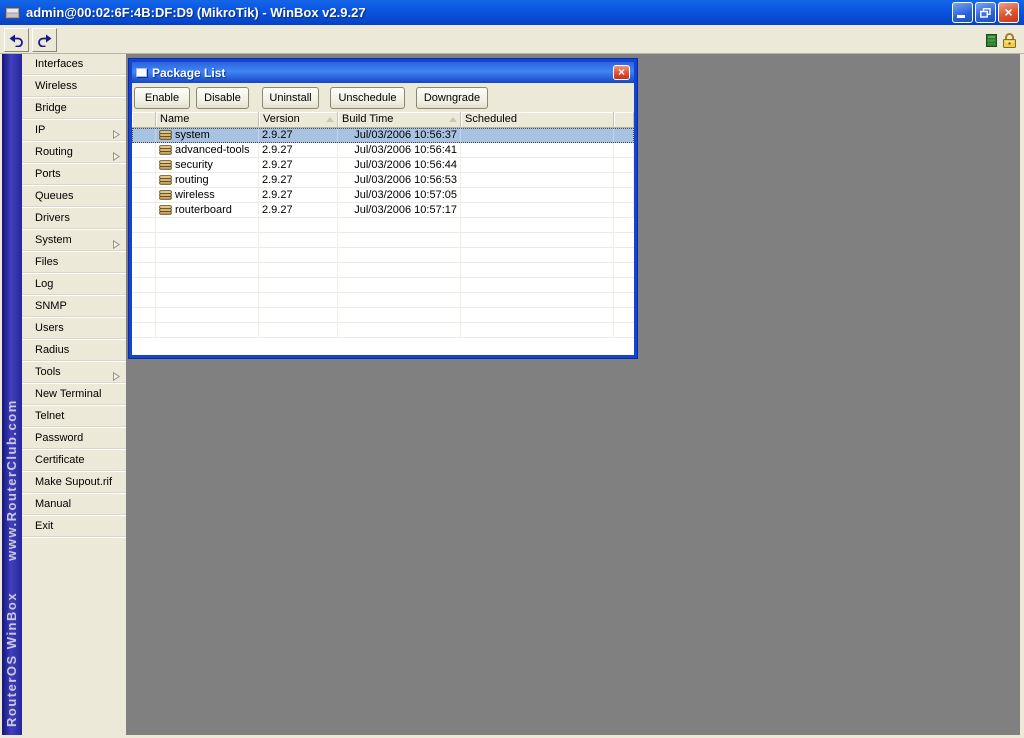  I want to click on column-header-build_time: Build Time, so click(399, 120).